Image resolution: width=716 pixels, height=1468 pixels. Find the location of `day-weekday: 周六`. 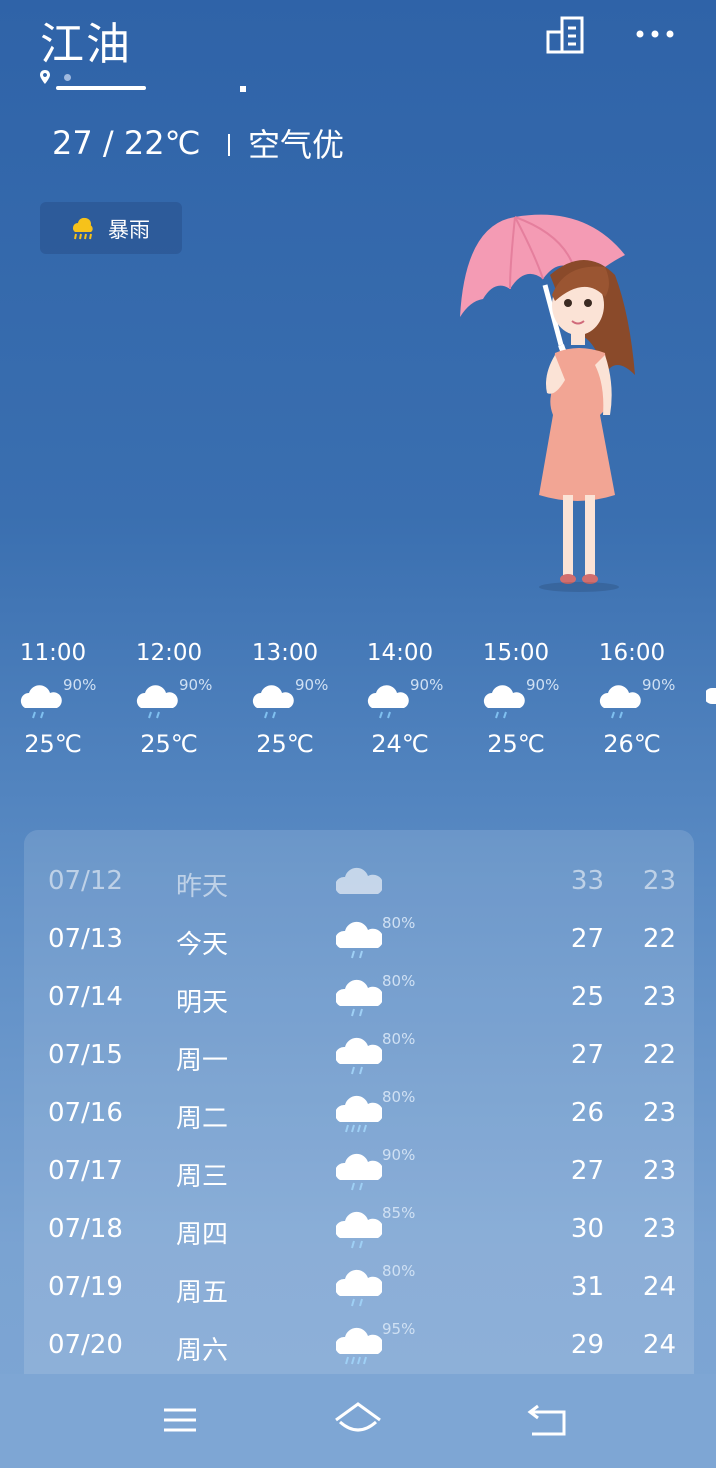

day-weekday: 周六 is located at coordinates (202, 1351).